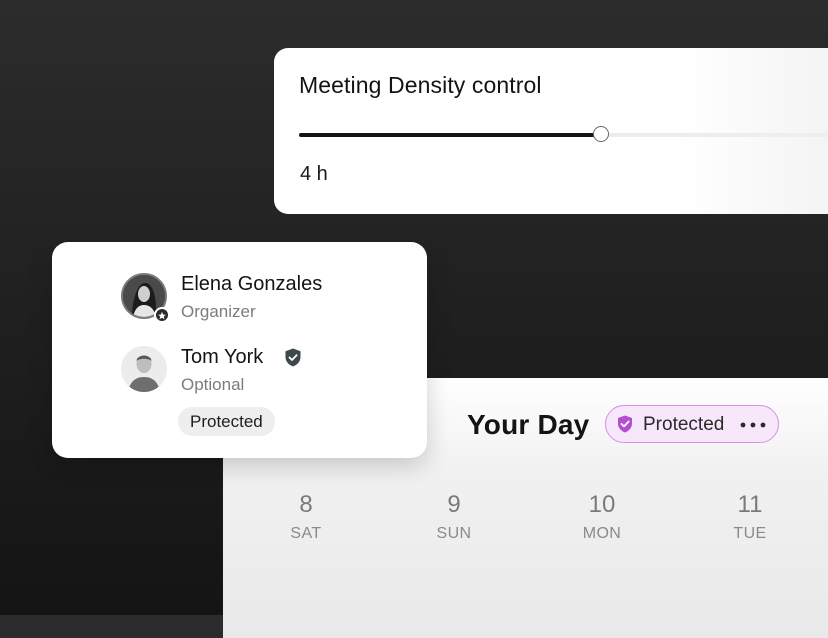 The image size is (828, 638). I want to click on attendee-name: Tom York, so click(222, 357).